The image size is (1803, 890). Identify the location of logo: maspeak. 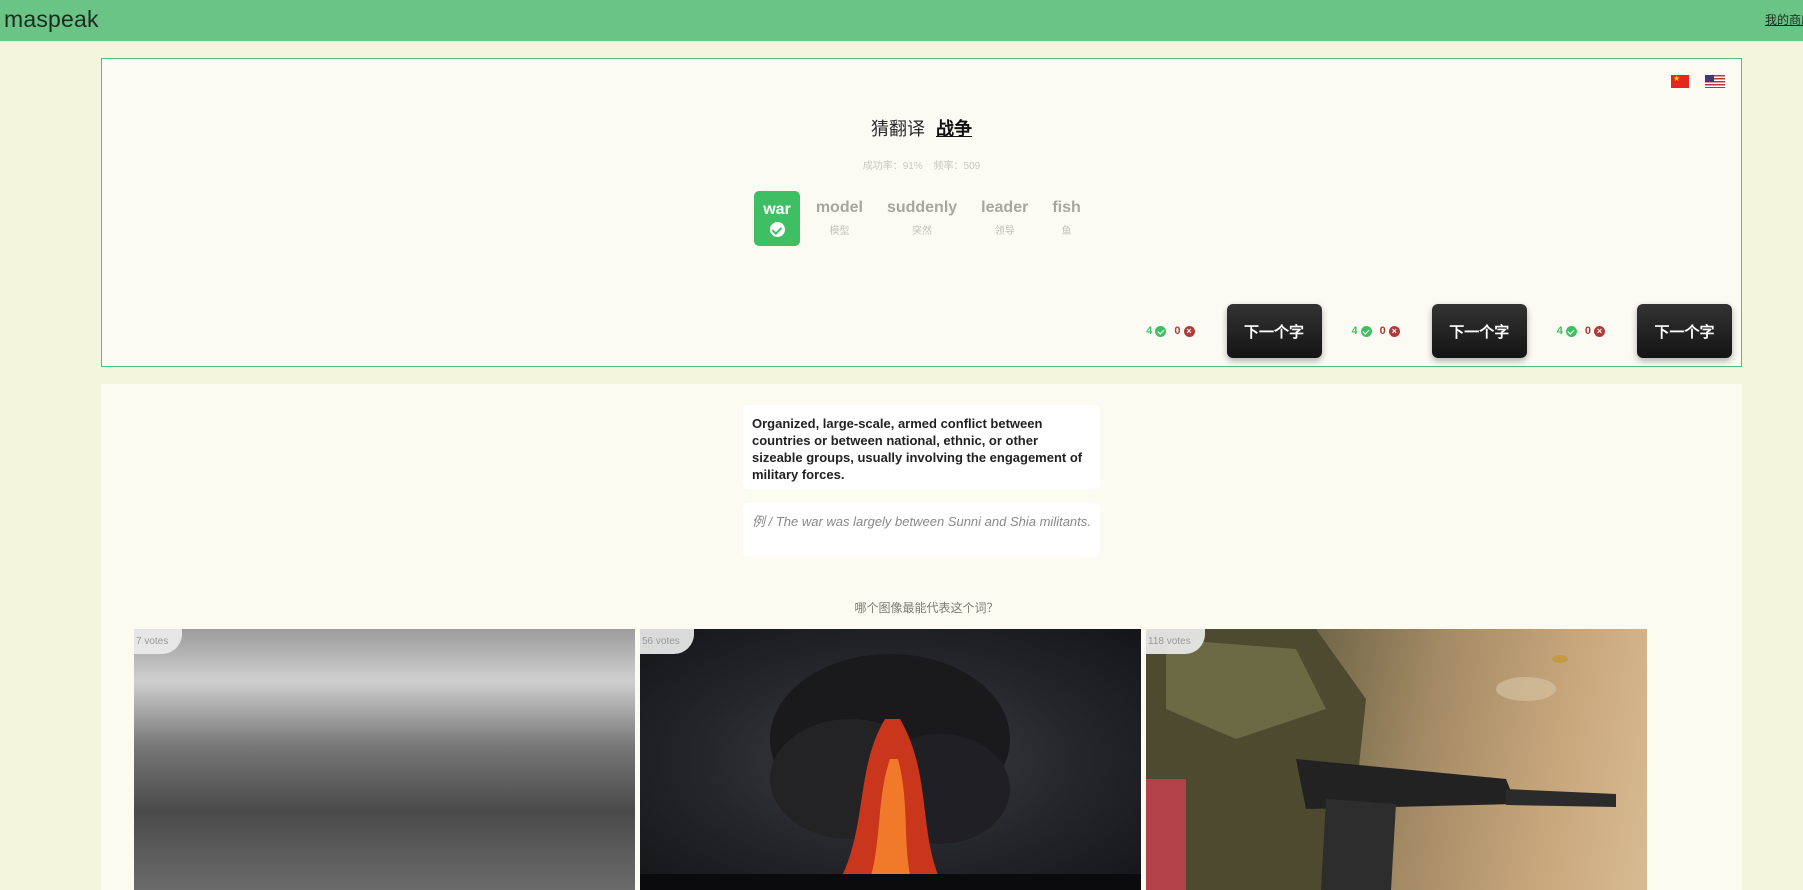
(51, 19).